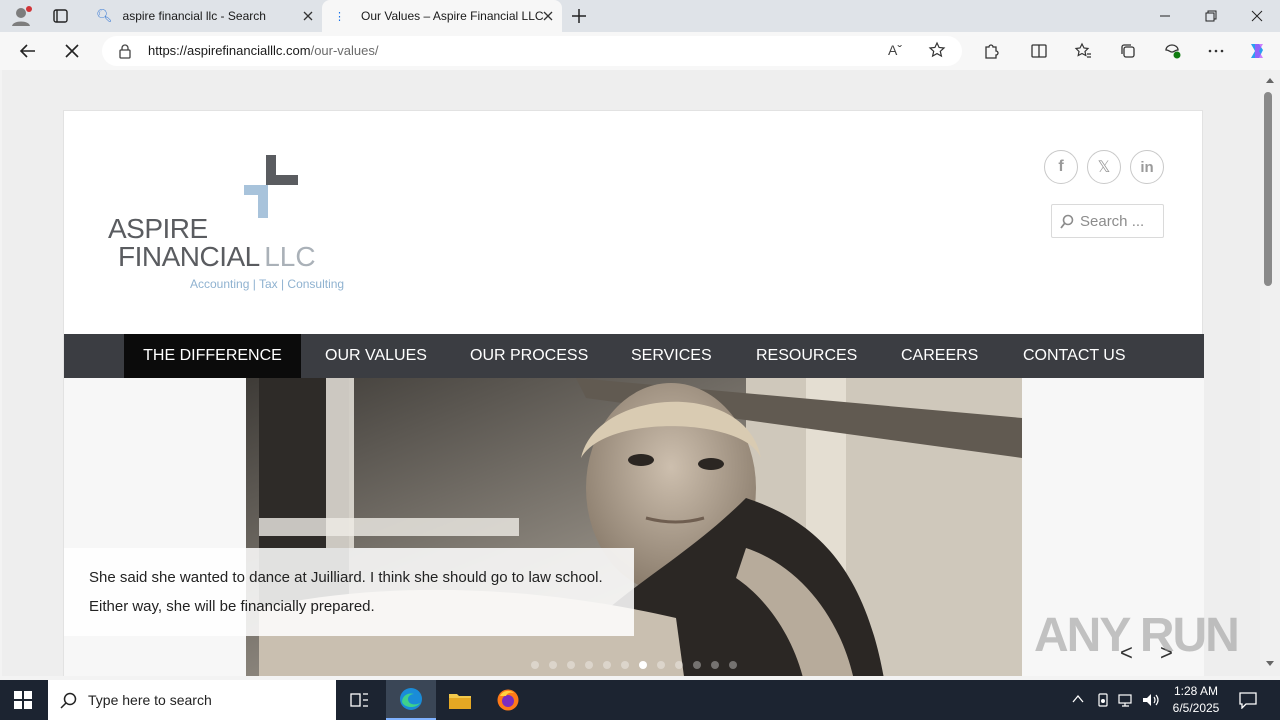 The width and height of the screenshot is (1280, 720). What do you see at coordinates (23, 700) in the screenshot?
I see `windows-start-icon` at bounding box center [23, 700].